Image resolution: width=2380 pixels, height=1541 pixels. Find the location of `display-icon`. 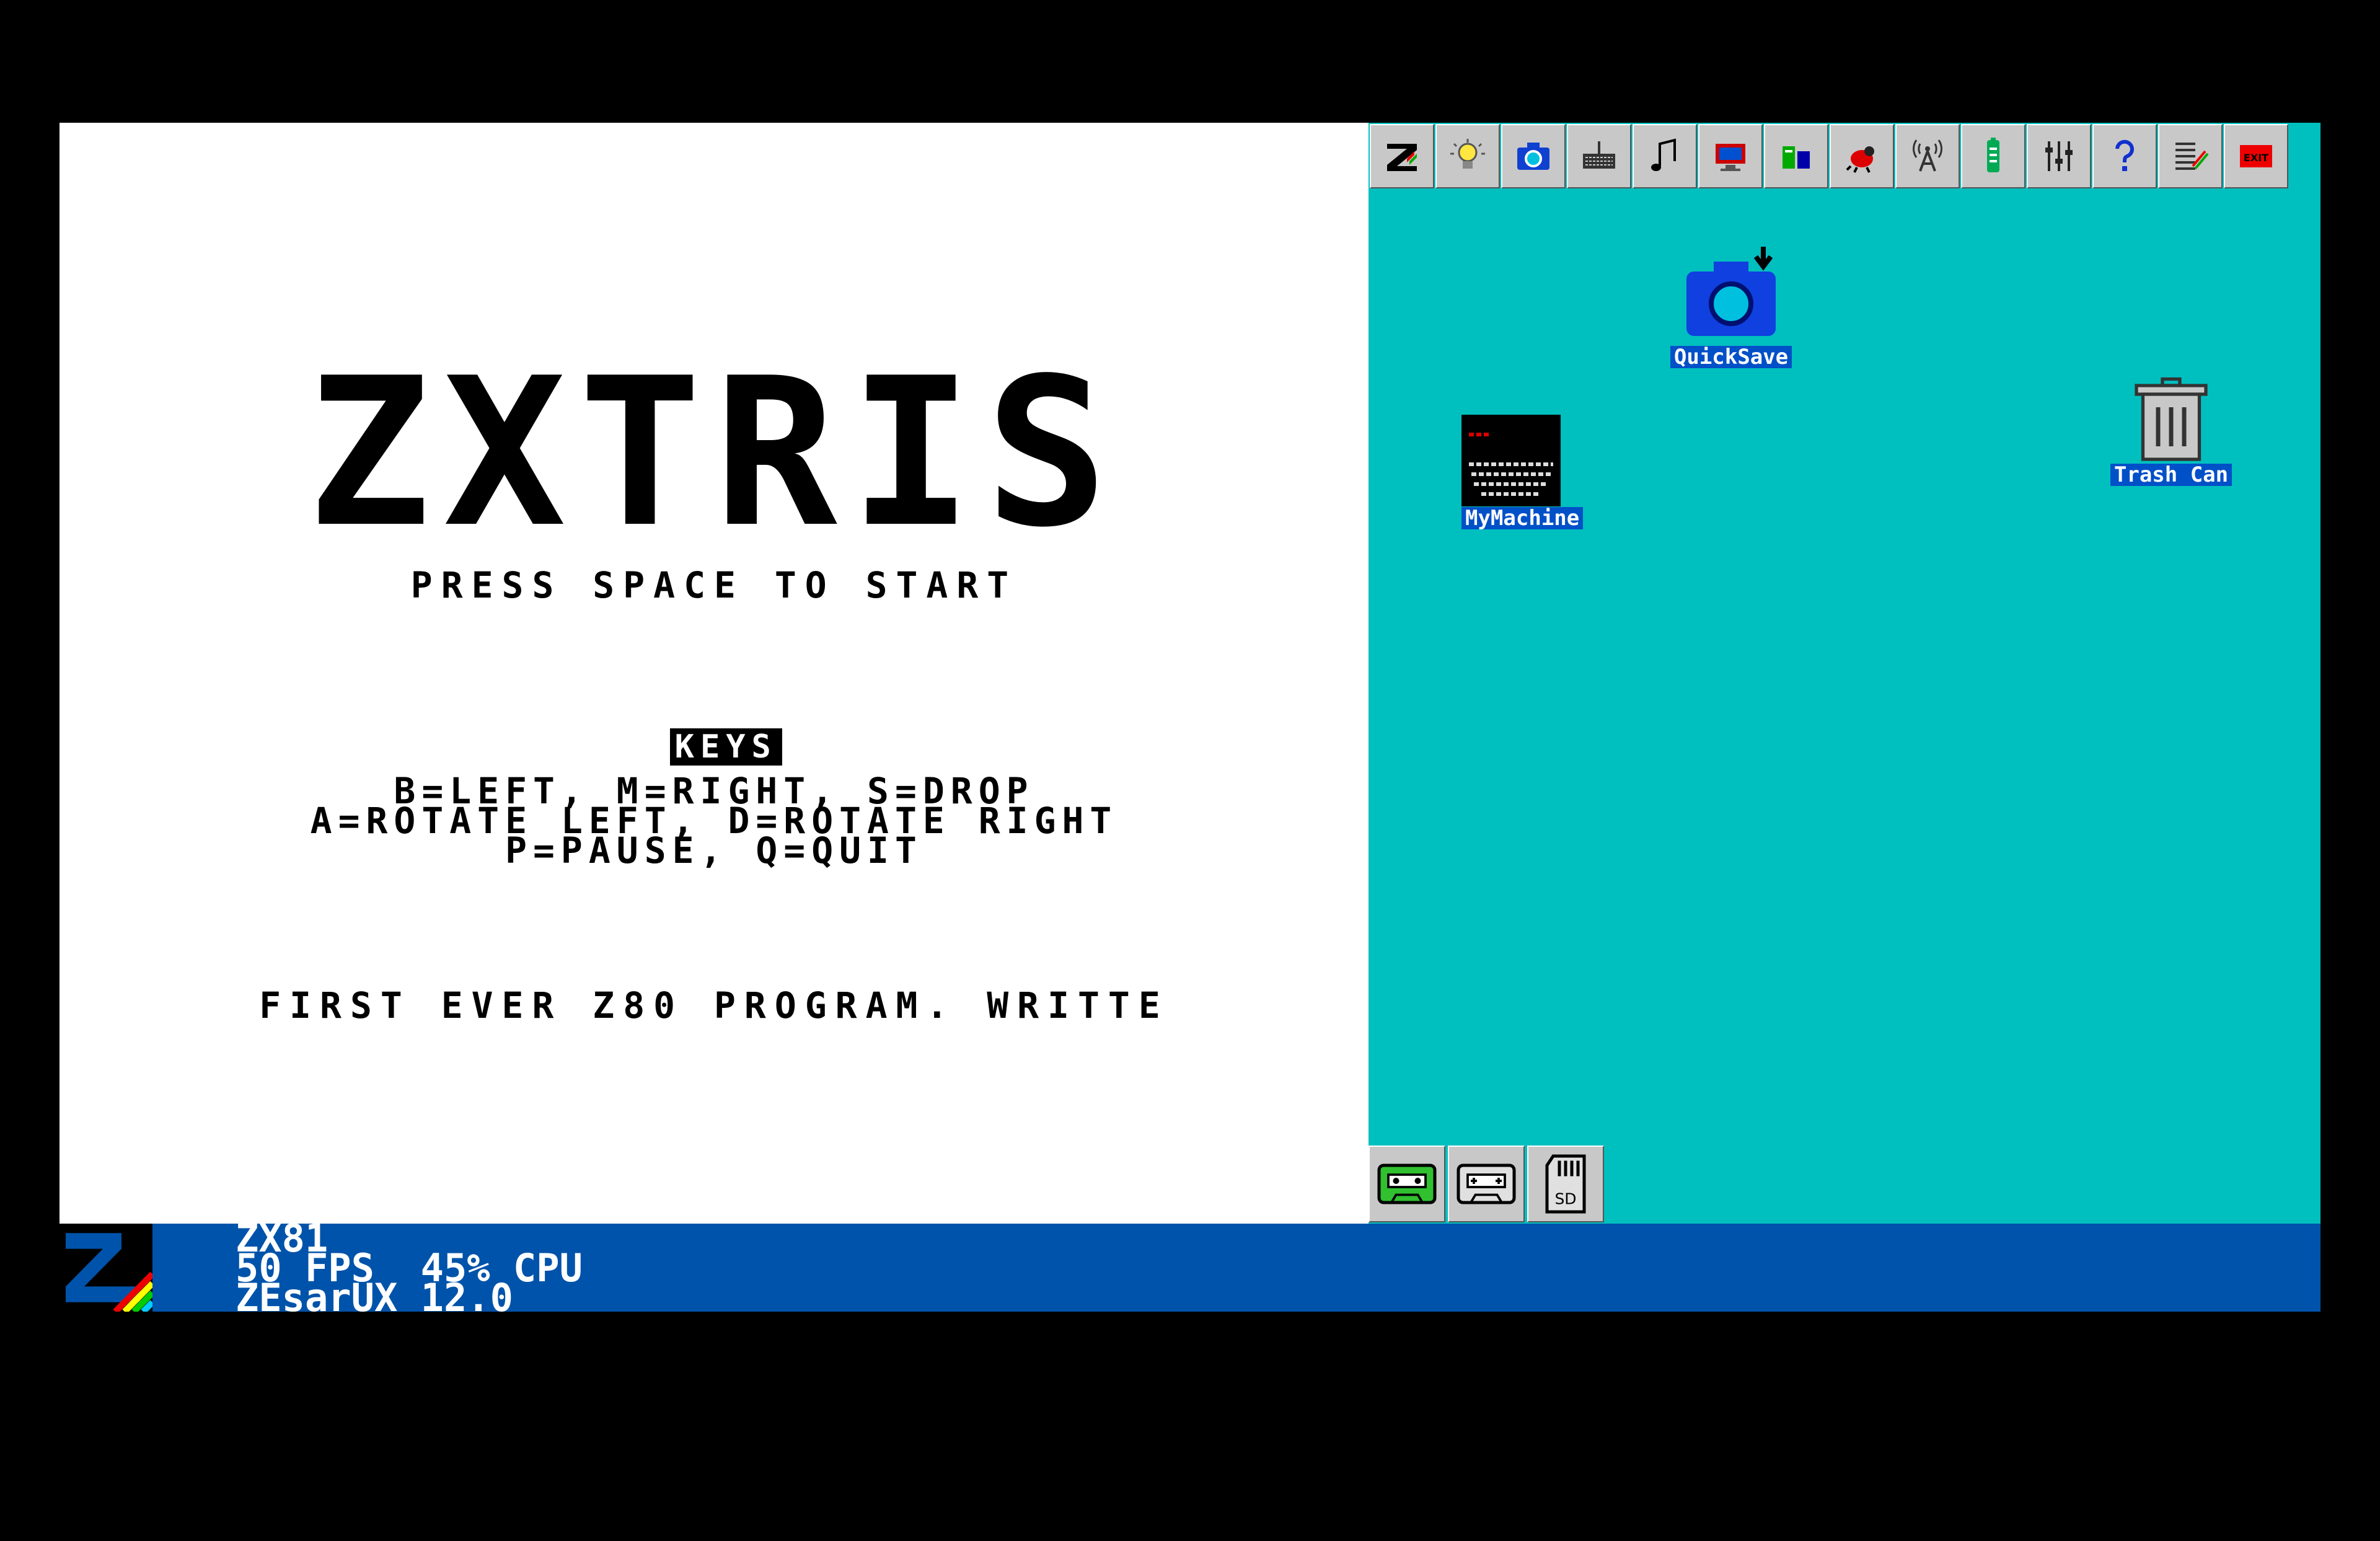

display-icon is located at coordinates (1730, 157).